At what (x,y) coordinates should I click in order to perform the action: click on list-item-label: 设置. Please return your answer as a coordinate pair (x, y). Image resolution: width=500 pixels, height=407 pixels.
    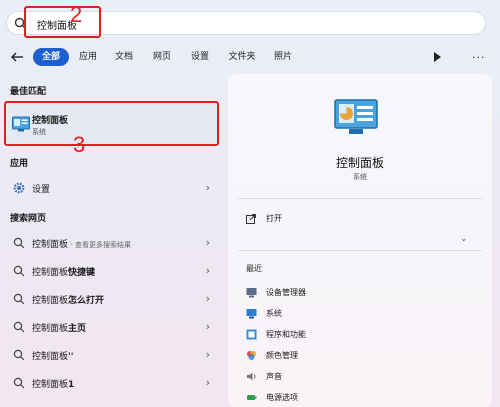
    Looking at the image, I should click on (41, 190).